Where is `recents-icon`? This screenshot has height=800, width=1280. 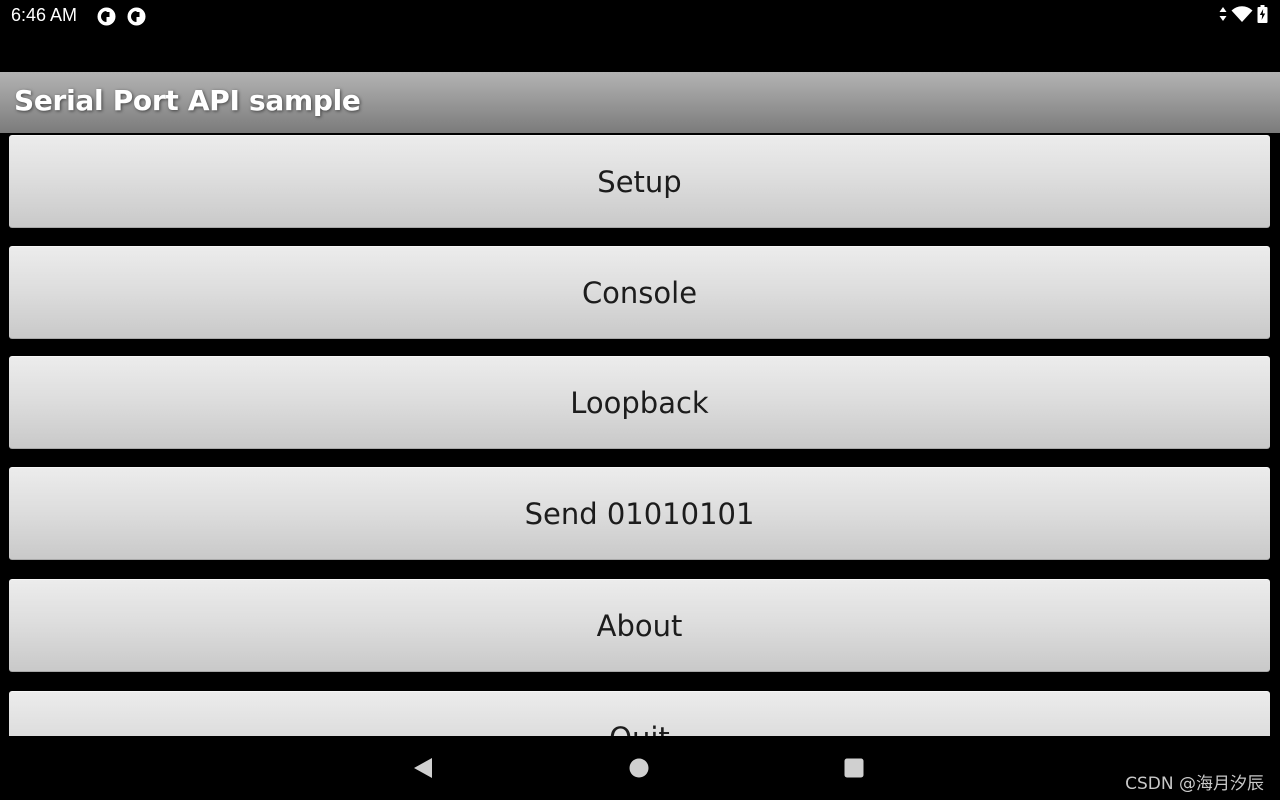
recents-icon is located at coordinates (854, 768).